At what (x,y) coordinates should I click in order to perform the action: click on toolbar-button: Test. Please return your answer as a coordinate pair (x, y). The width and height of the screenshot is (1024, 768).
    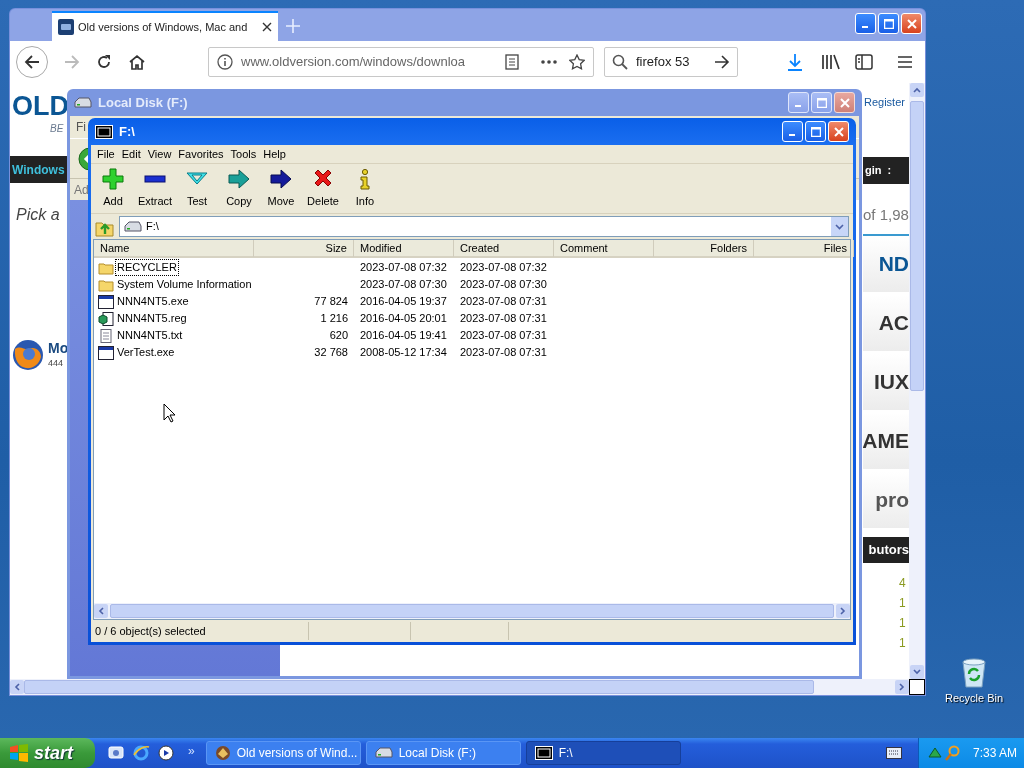
    Looking at the image, I should click on (197, 188).